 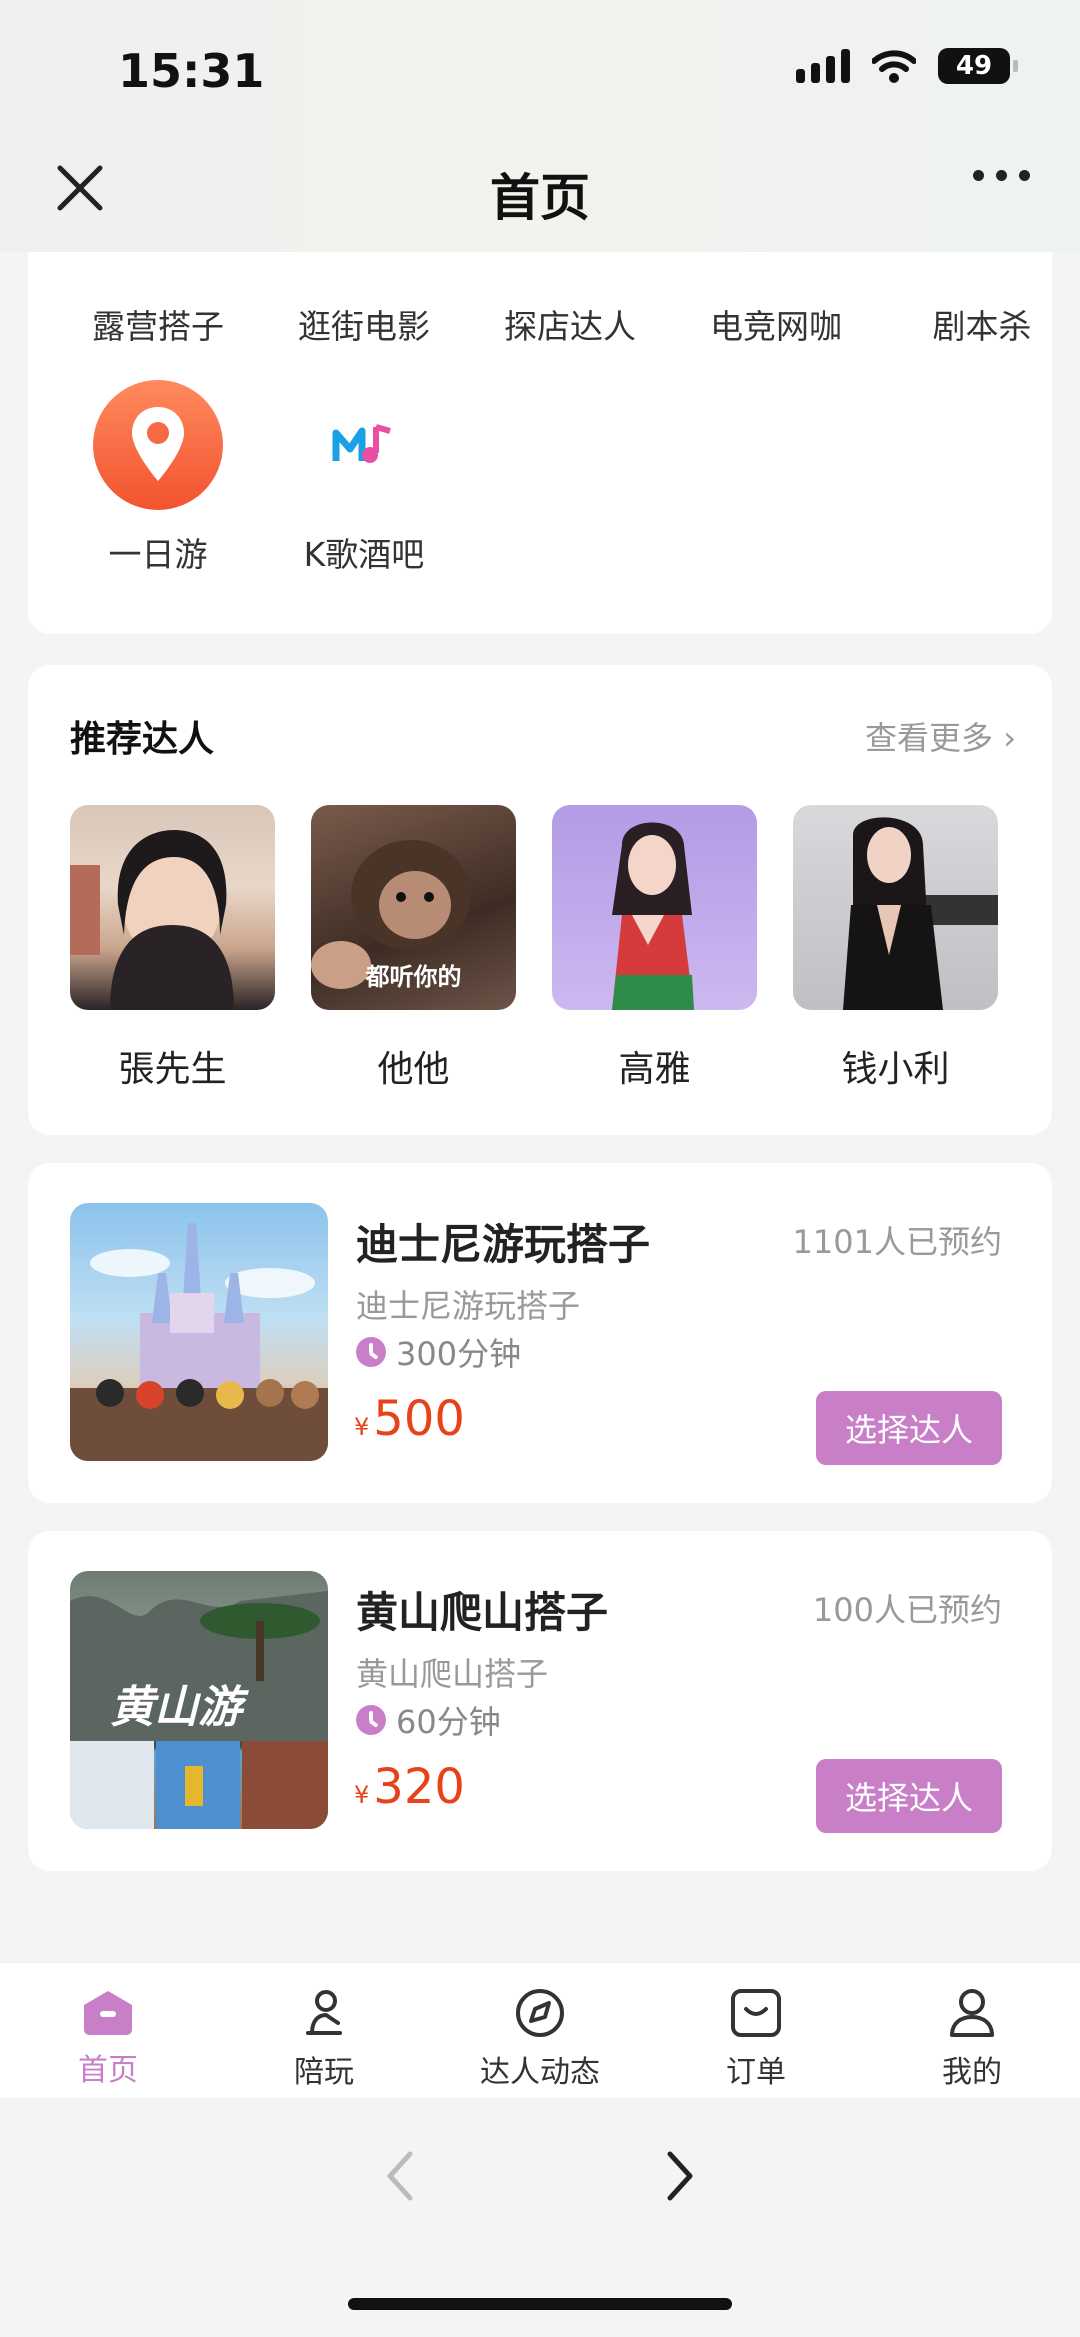 What do you see at coordinates (191, 71) in the screenshot?
I see `status-time: 15:31` at bounding box center [191, 71].